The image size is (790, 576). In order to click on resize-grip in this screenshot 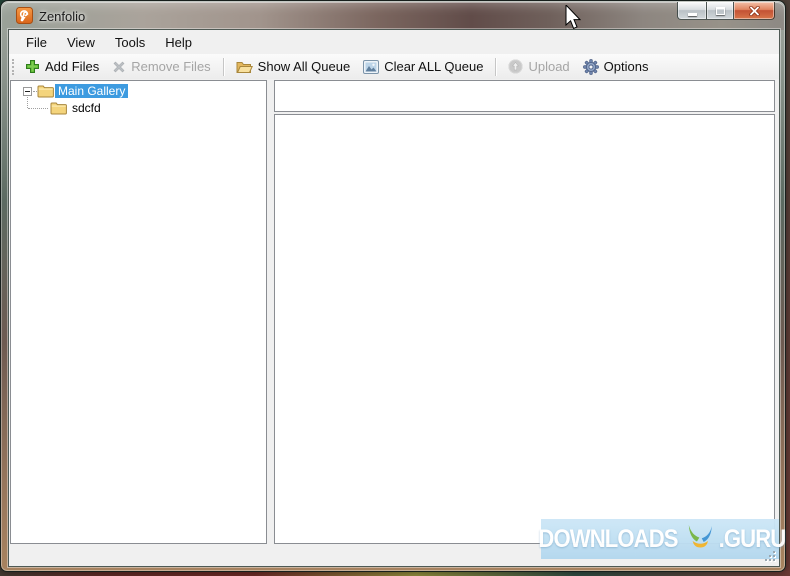, I will do `click(769, 555)`.